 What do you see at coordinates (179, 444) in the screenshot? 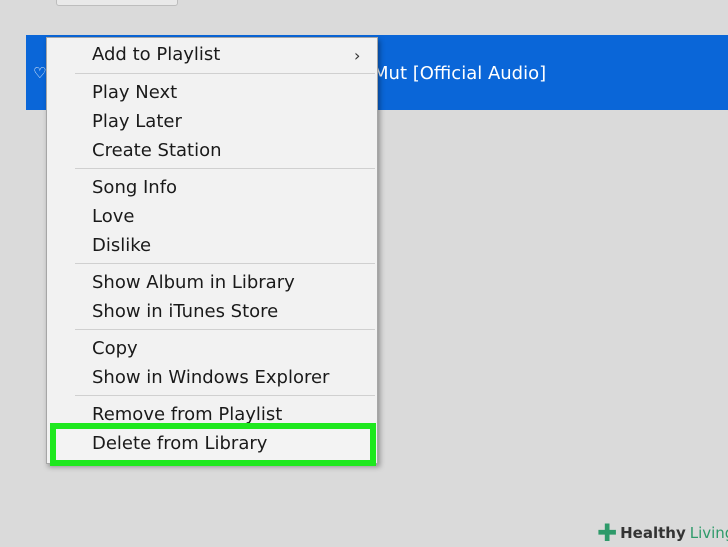
I see `menu-item-delete-from-library: Delete from Library` at bounding box center [179, 444].